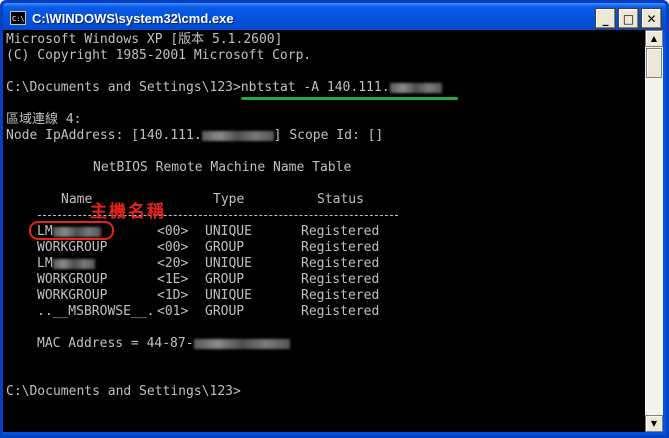 Image resolution: width=669 pixels, height=438 pixels. Describe the element at coordinates (173, 311) in the screenshot. I see `row-code: <01>` at that location.